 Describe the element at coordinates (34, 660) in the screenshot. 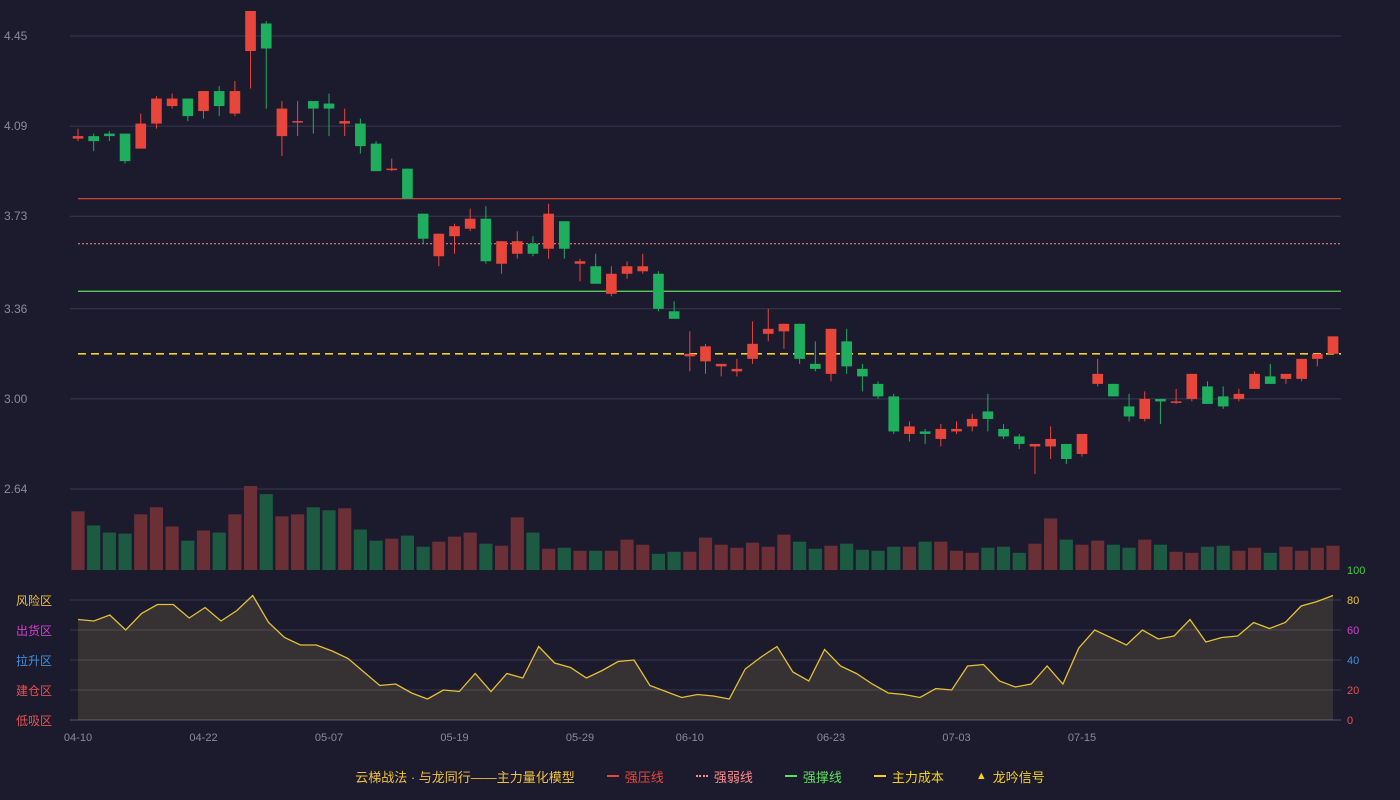

I see `oscillator-zone-label: 拉升区` at that location.